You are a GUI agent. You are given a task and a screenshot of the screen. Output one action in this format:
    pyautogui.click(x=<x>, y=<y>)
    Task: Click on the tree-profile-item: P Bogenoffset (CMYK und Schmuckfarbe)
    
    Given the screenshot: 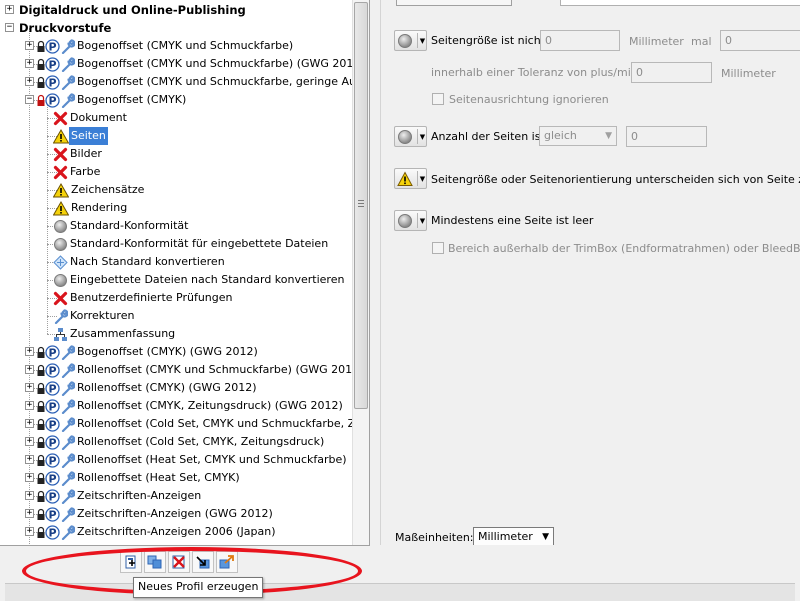 What is the action you would take?
    pyautogui.click(x=166, y=46)
    